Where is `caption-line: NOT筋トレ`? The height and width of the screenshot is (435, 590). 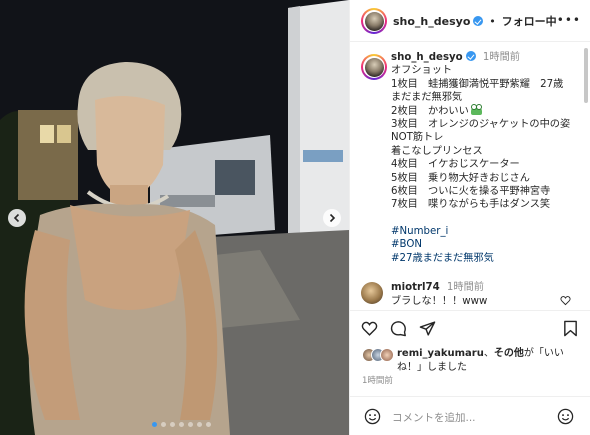 caption-line: NOT筋トレ is located at coordinates (417, 138).